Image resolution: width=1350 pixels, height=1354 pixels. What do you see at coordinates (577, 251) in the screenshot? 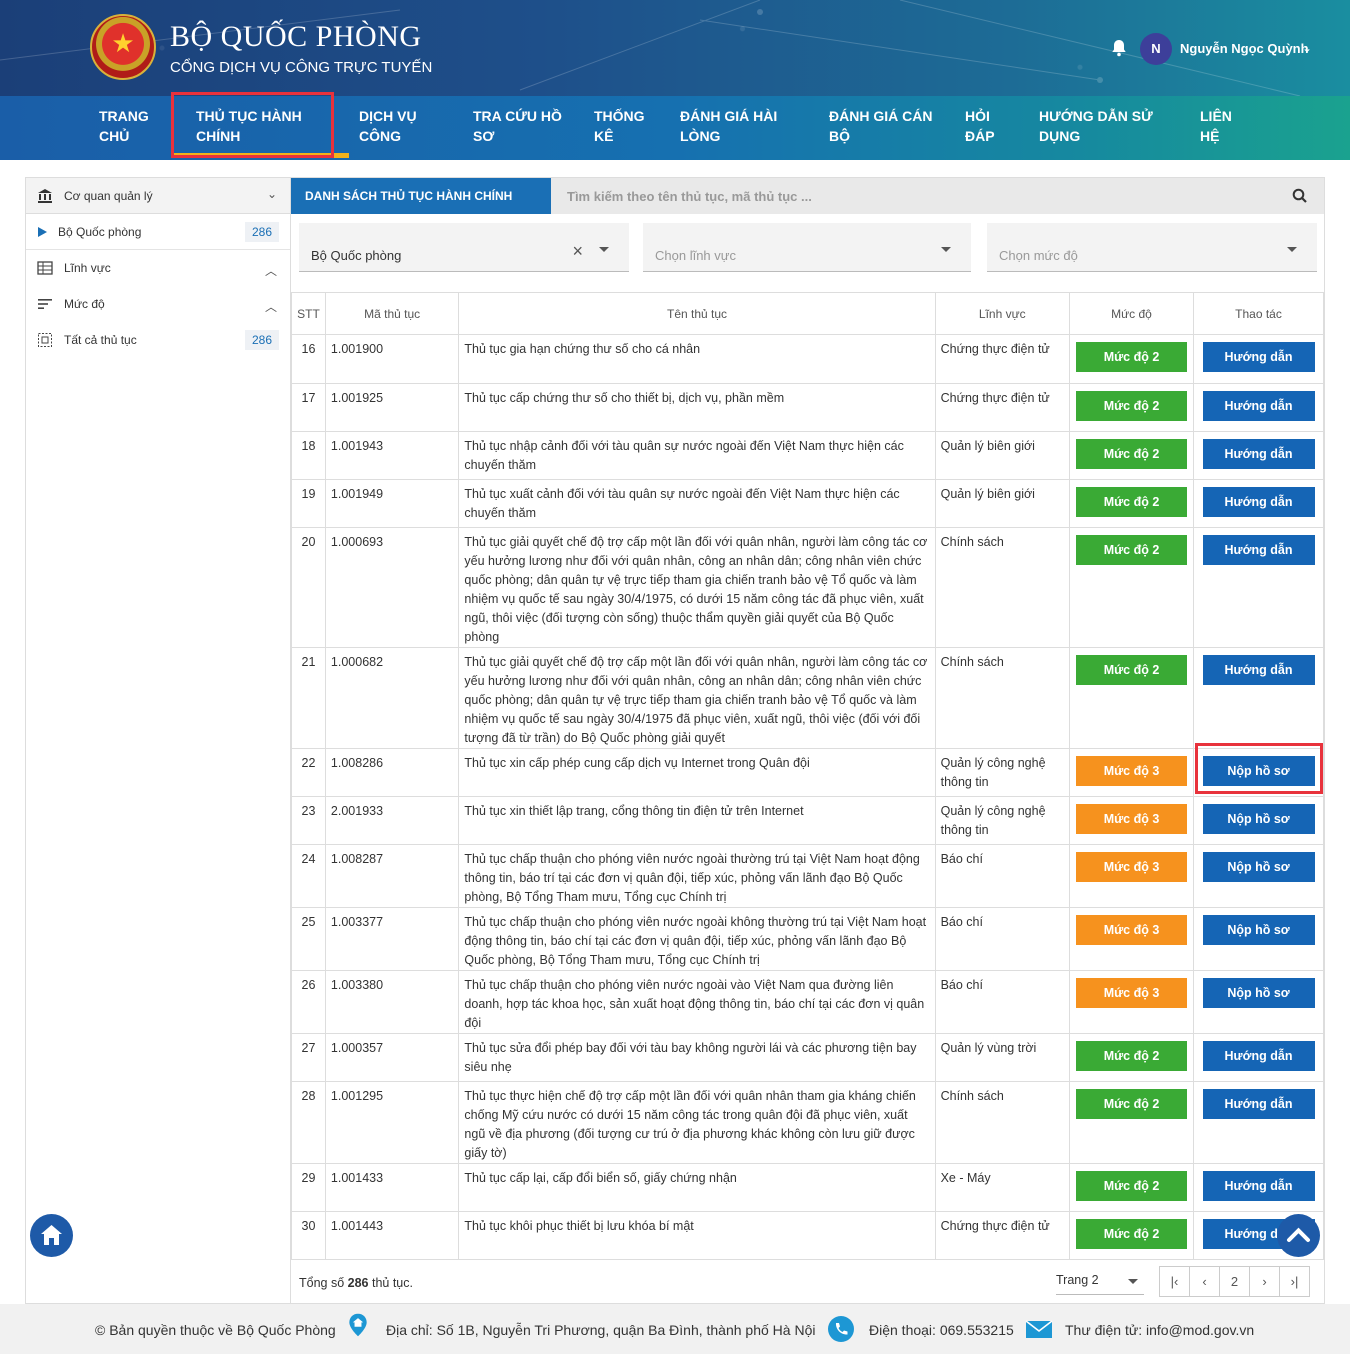
I see `close-icon: ×` at bounding box center [577, 251].